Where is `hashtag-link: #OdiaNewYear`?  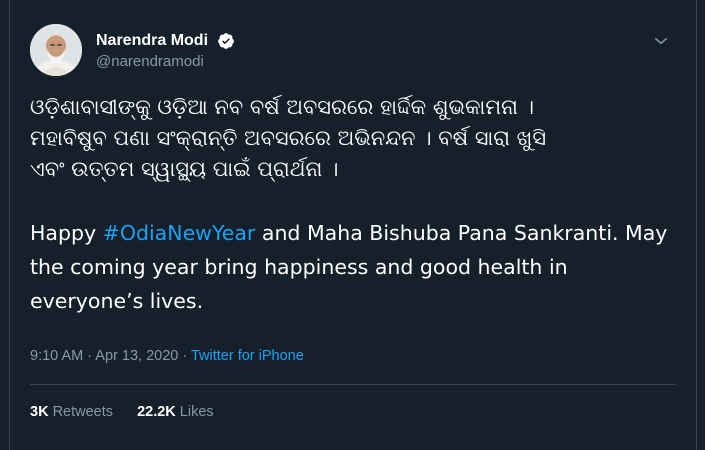
hashtag-link: #OdiaNewYear is located at coordinates (179, 233).